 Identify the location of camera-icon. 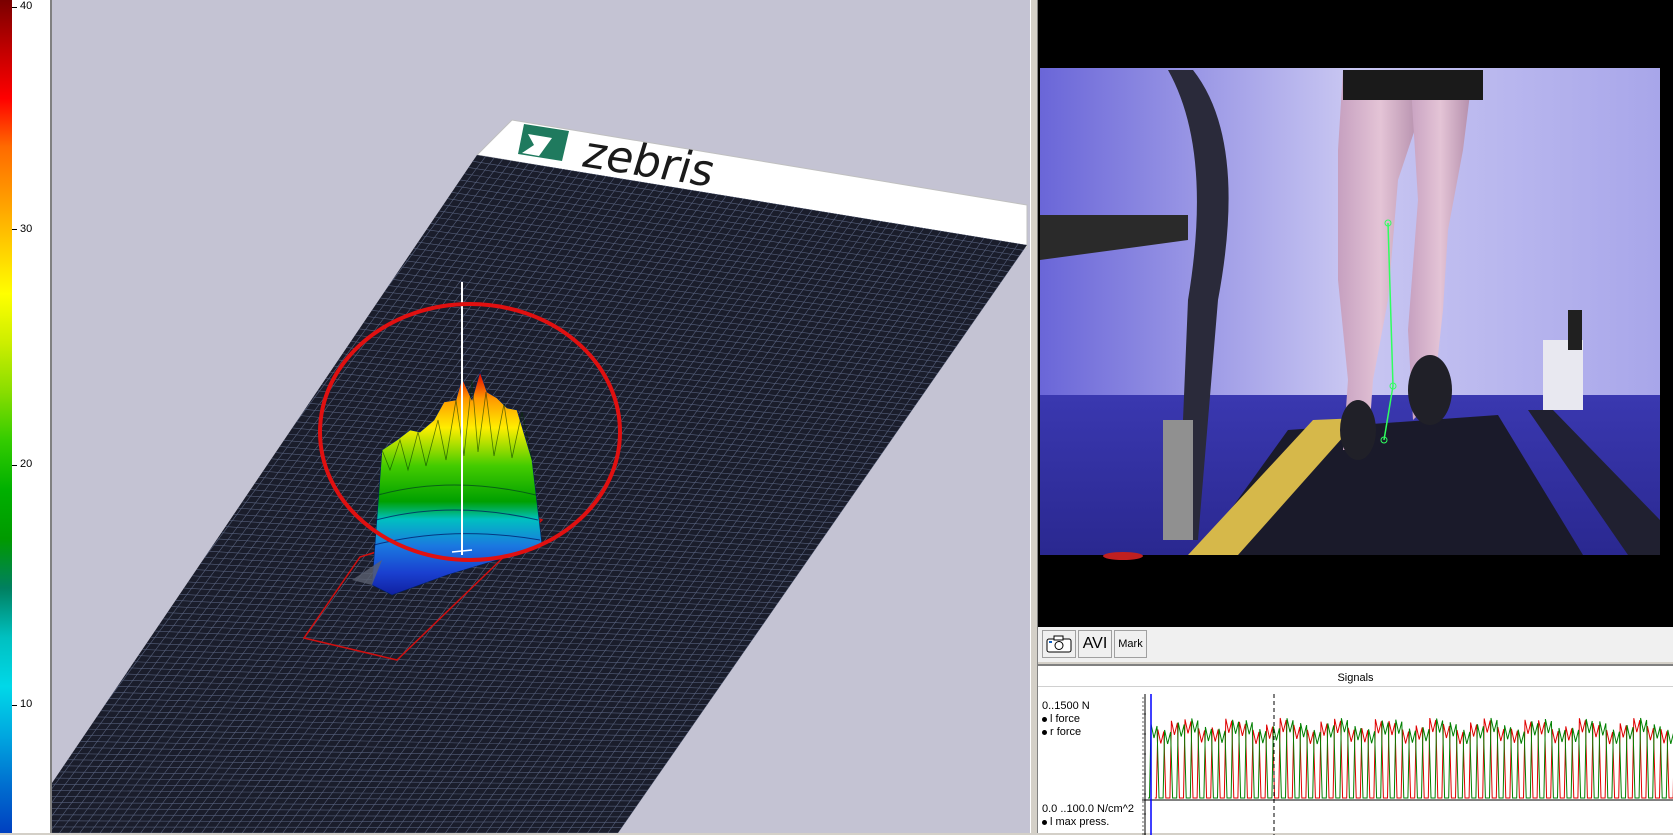
(1059, 644).